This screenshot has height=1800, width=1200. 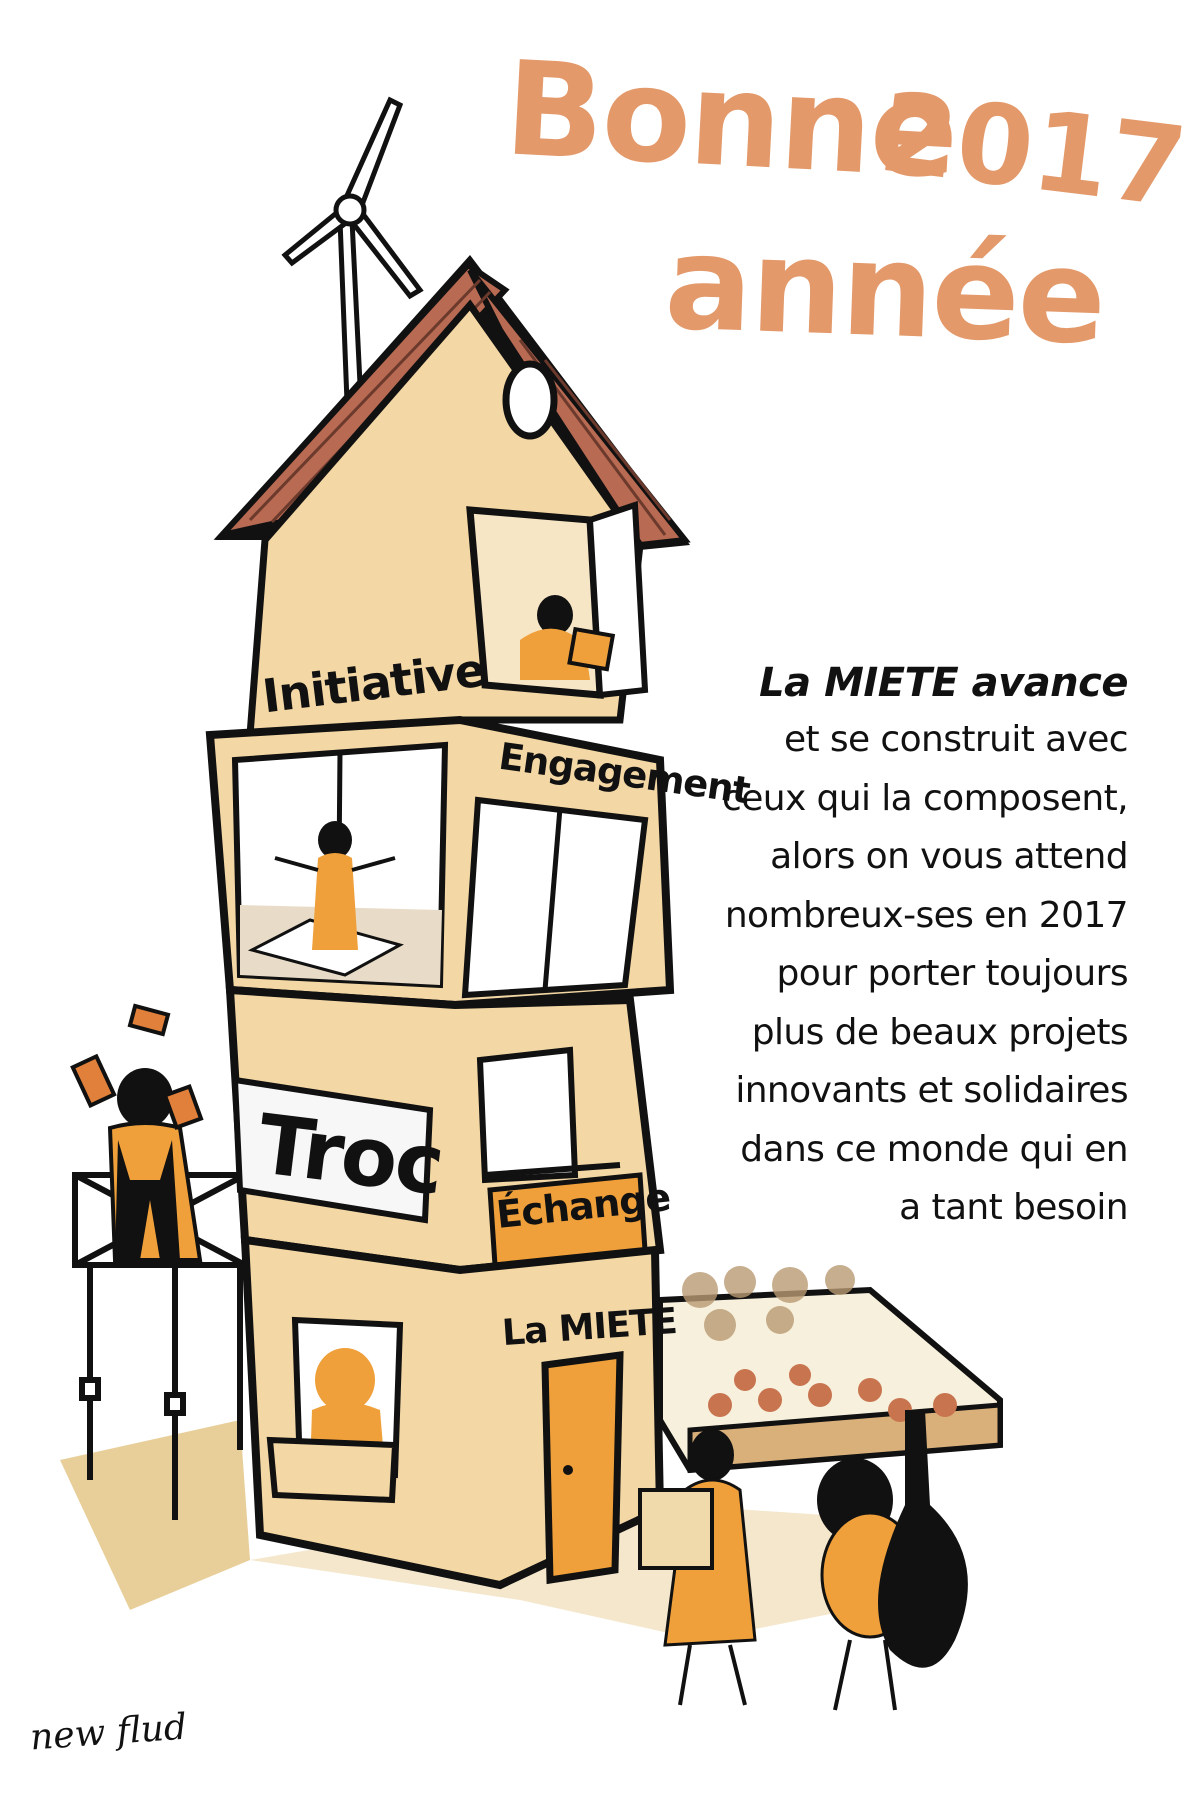 What do you see at coordinates (940, 1032) in the screenshot?
I see `message-line: plus de beaux projets` at bounding box center [940, 1032].